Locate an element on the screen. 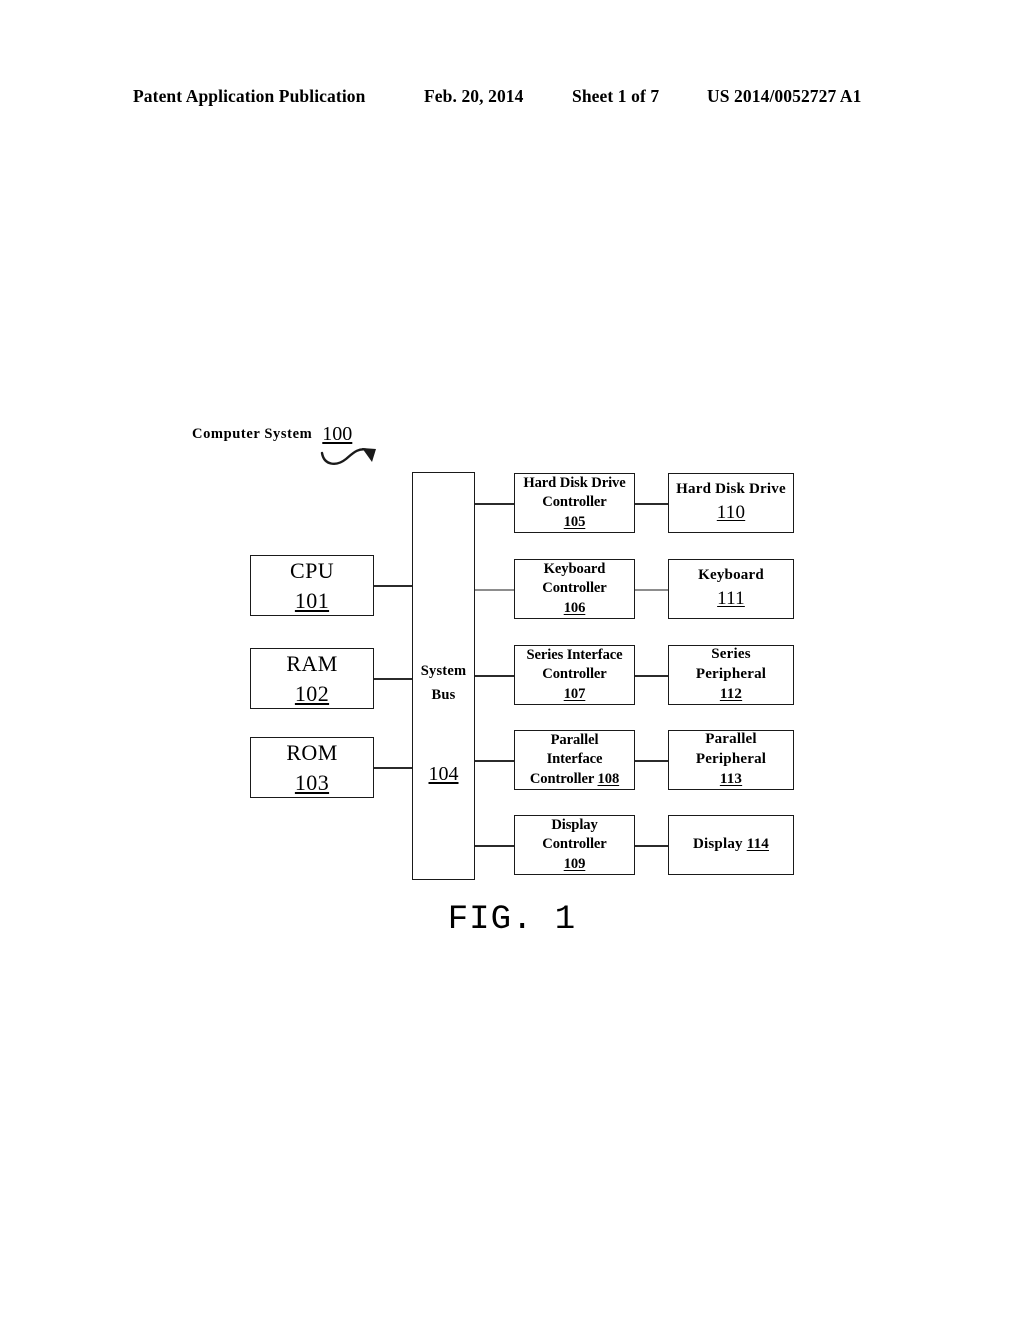  block-cpu-label: CPU is located at coordinates (312, 571).